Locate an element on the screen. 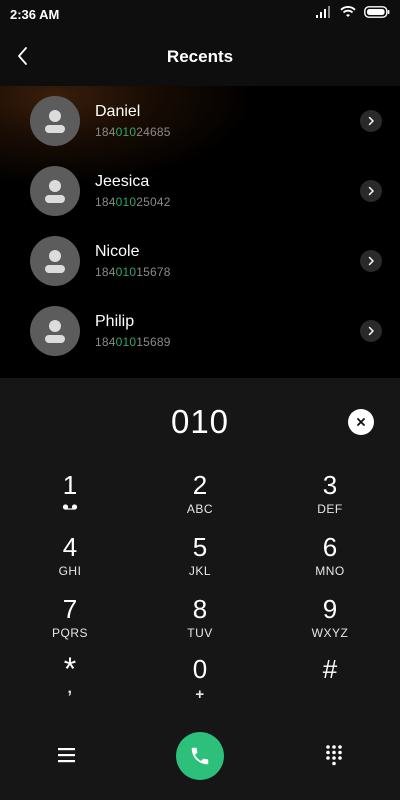 The image size is (400, 800). menu-icon is located at coordinates (66, 755).